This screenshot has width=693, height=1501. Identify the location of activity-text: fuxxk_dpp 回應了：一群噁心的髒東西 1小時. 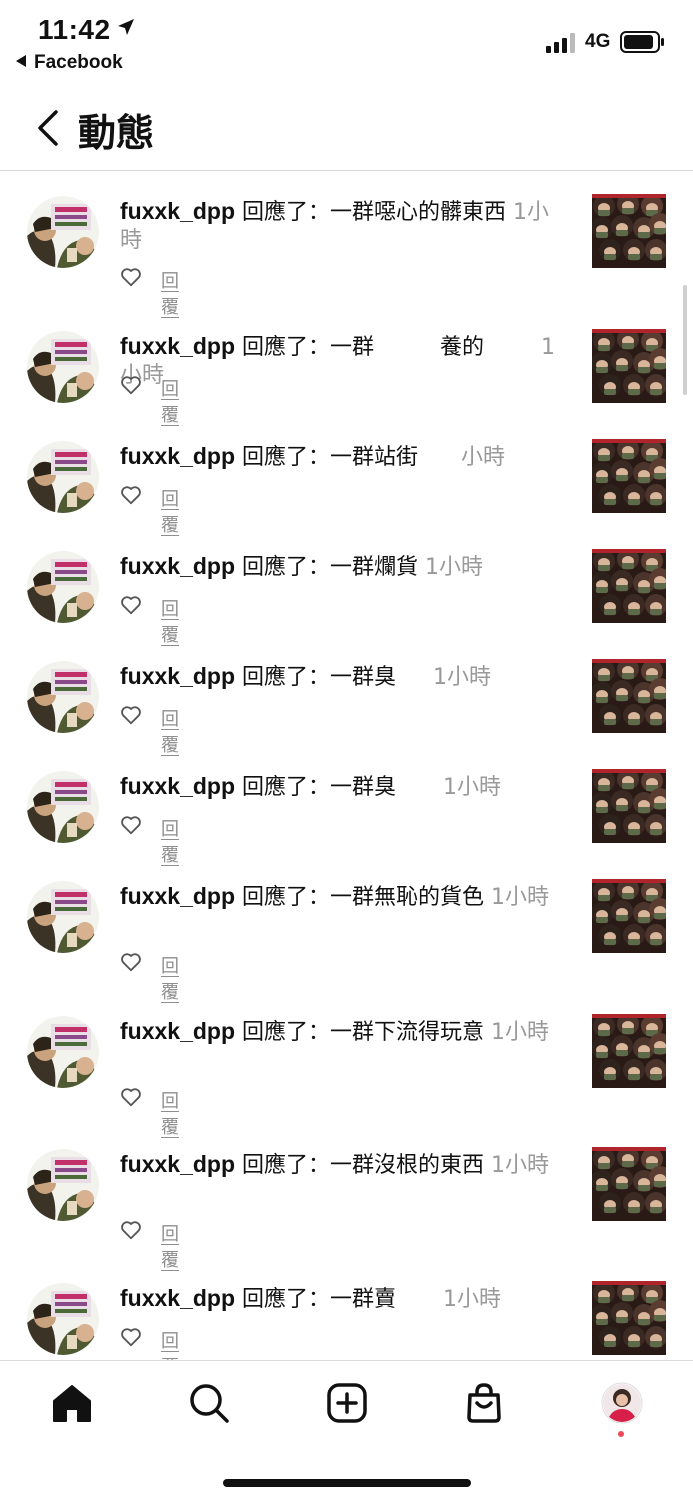
(342, 226).